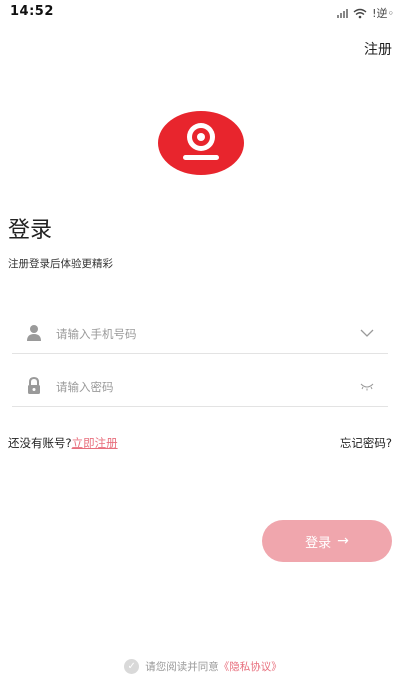 Image resolution: width=406 pixels, height=677 pixels. Describe the element at coordinates (343, 541) in the screenshot. I see `arrow-right-icon: →` at that location.